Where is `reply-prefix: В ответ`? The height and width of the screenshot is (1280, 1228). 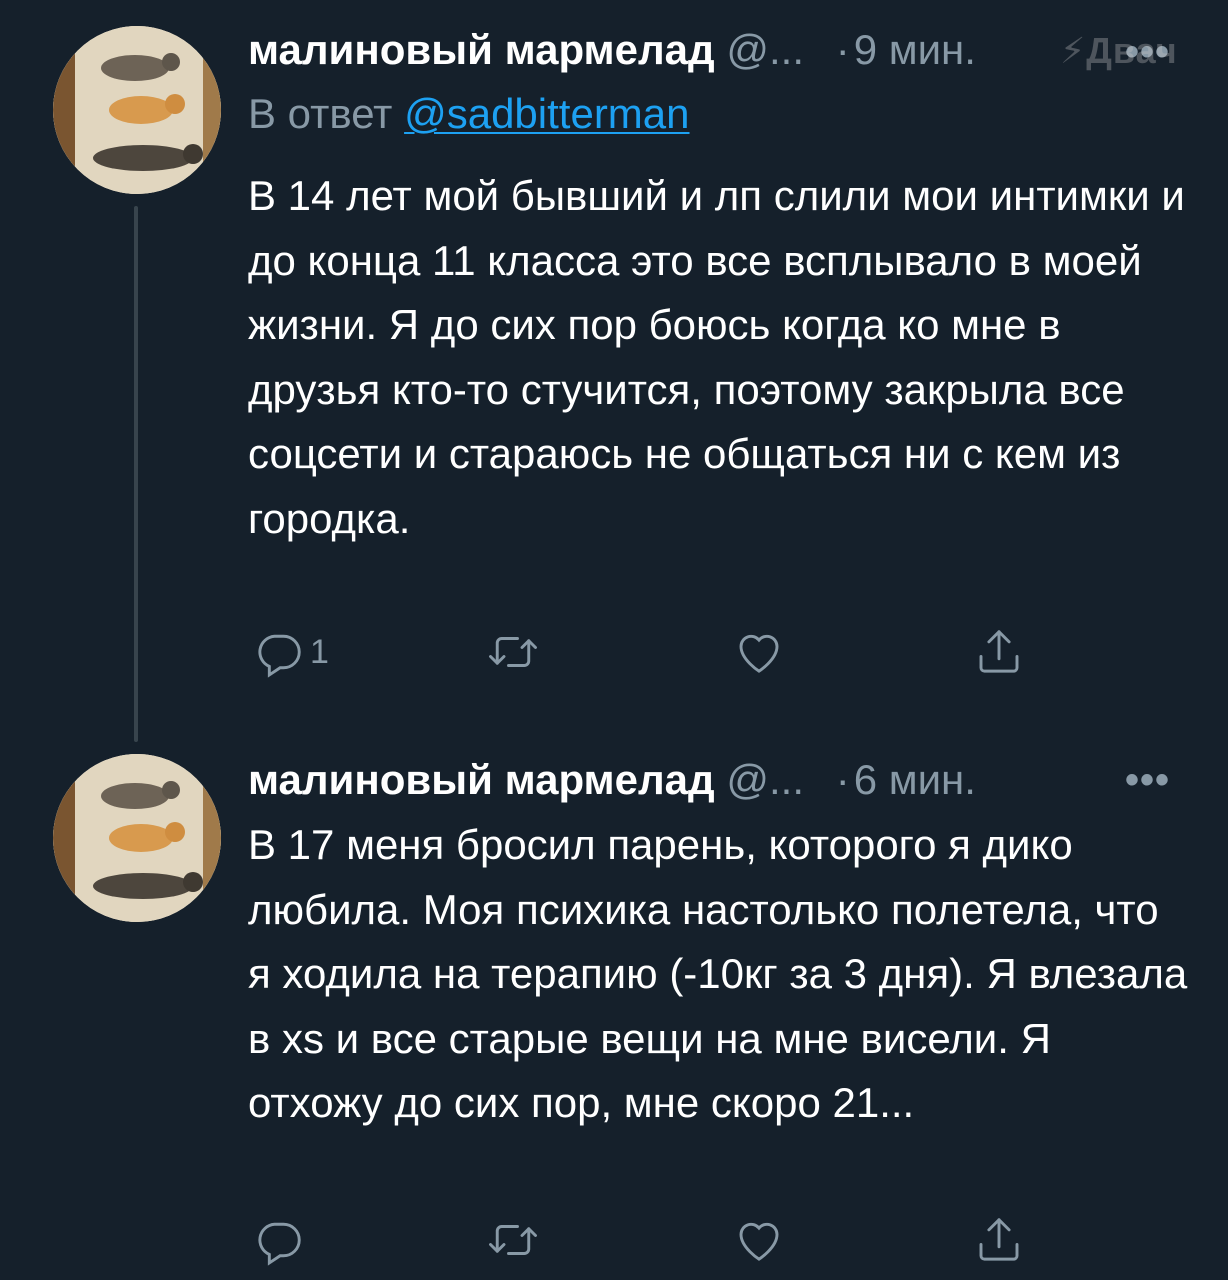
reply-prefix: В ответ is located at coordinates (320, 113).